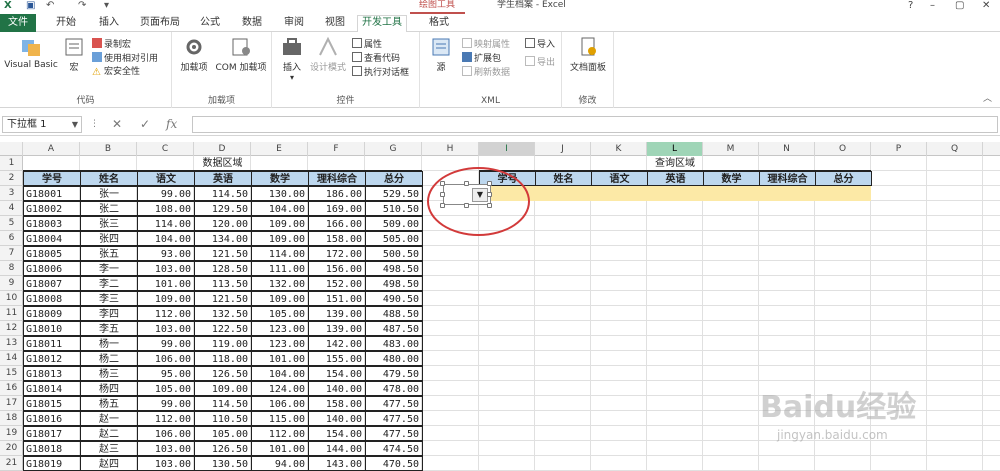 This screenshot has width=1000, height=471. I want to click on table-cell: 赵一, so click(109, 418).